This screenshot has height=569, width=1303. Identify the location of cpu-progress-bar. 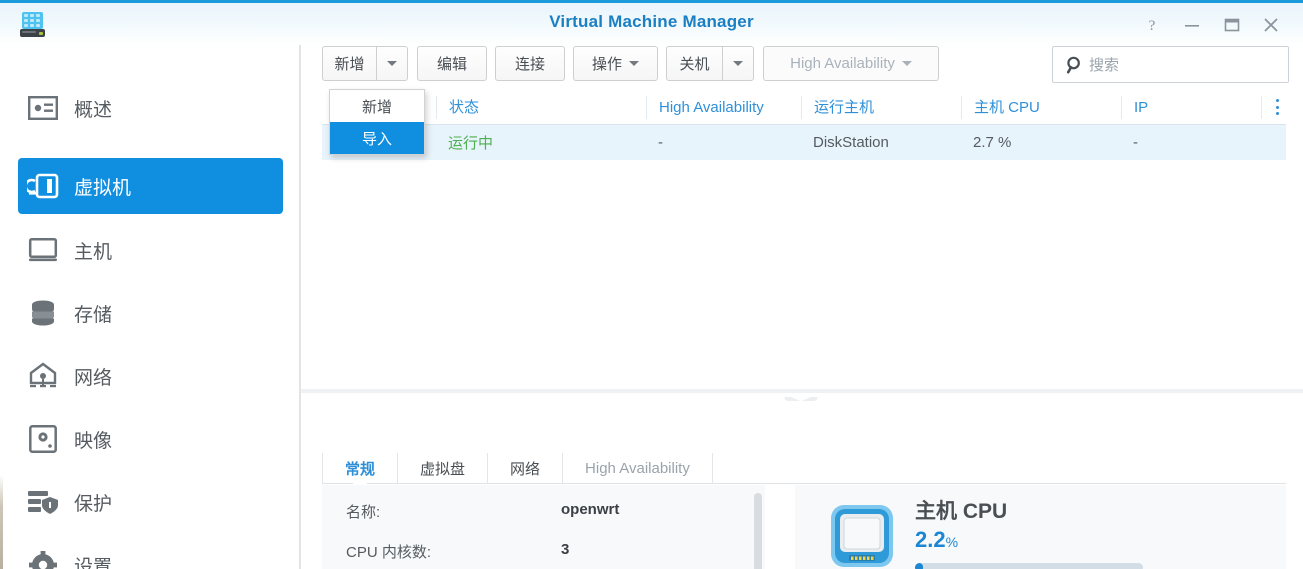
(1029, 566).